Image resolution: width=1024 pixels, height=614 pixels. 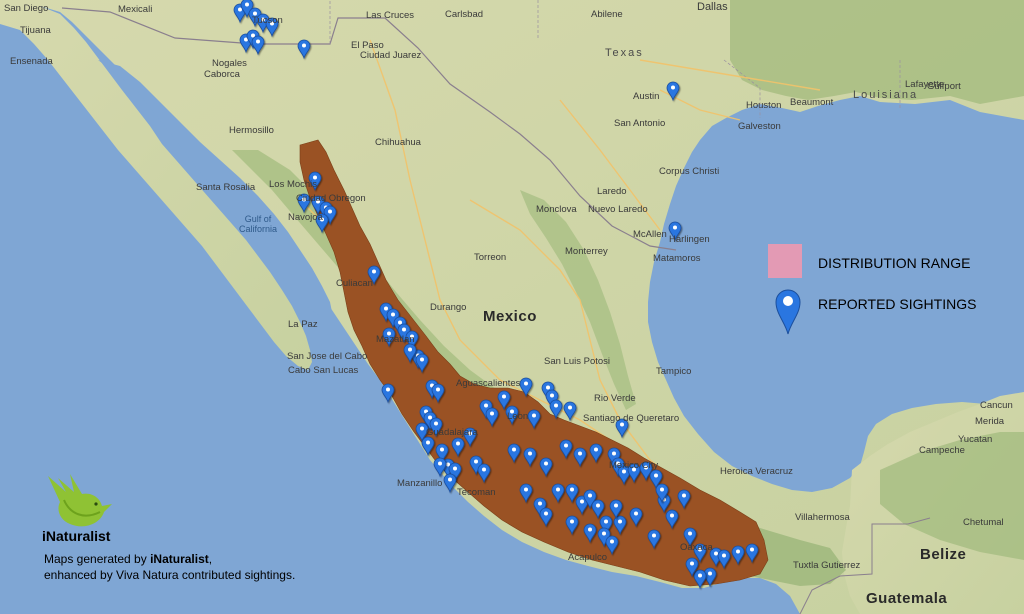 What do you see at coordinates (886, 95) in the screenshot?
I see `state-label-louisiana: Louisiana` at bounding box center [886, 95].